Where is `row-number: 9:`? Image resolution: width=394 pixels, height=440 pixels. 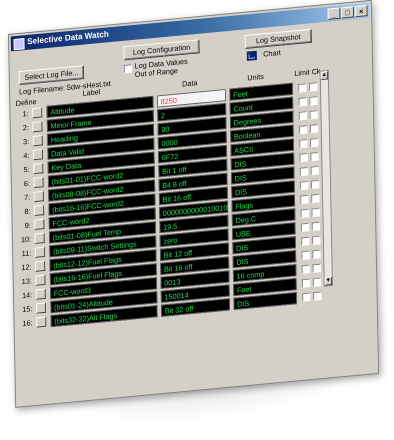
row-number: 9: is located at coordinates (22, 226).